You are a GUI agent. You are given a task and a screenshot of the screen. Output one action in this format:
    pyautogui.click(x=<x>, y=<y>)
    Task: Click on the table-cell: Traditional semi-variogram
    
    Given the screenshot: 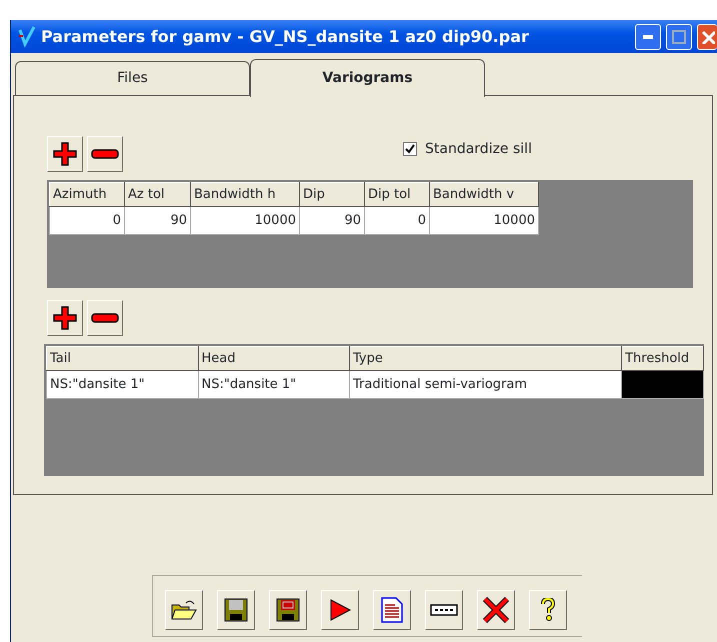 What is the action you would take?
    pyautogui.click(x=486, y=384)
    